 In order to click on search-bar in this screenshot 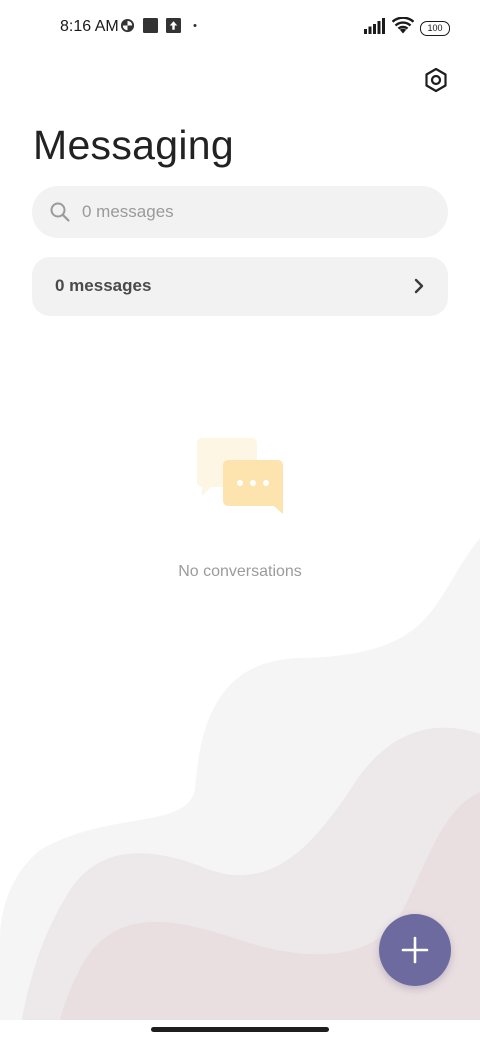, I will do `click(240, 212)`.